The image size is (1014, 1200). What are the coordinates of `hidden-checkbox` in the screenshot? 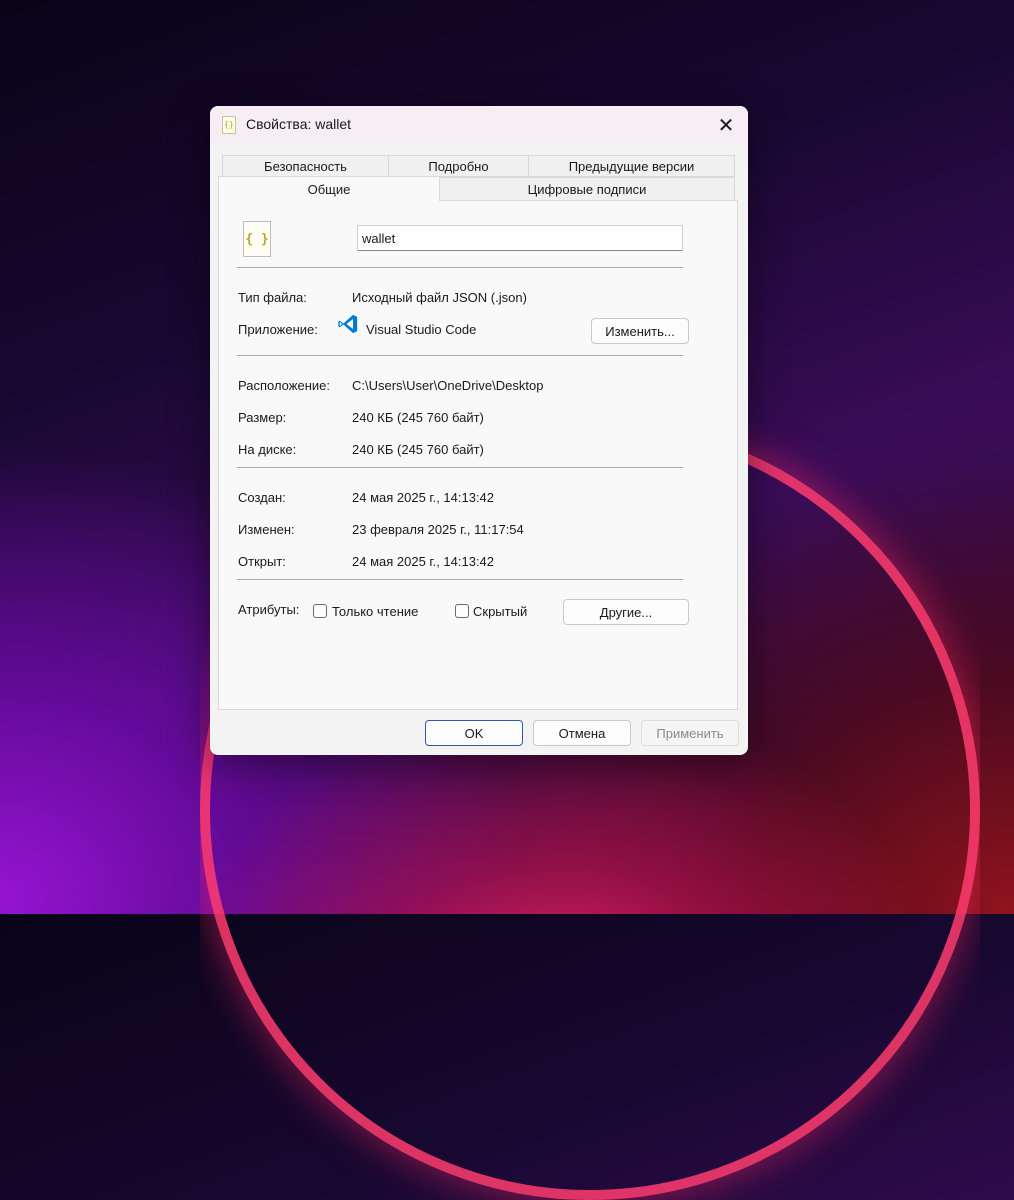 It's located at (462, 611).